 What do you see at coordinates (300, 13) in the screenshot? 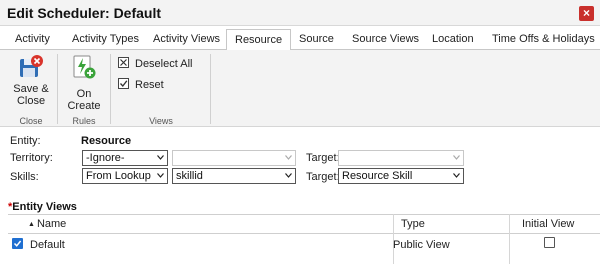
I see `title-bar: Edit Scheduler: Default ×` at bounding box center [300, 13].